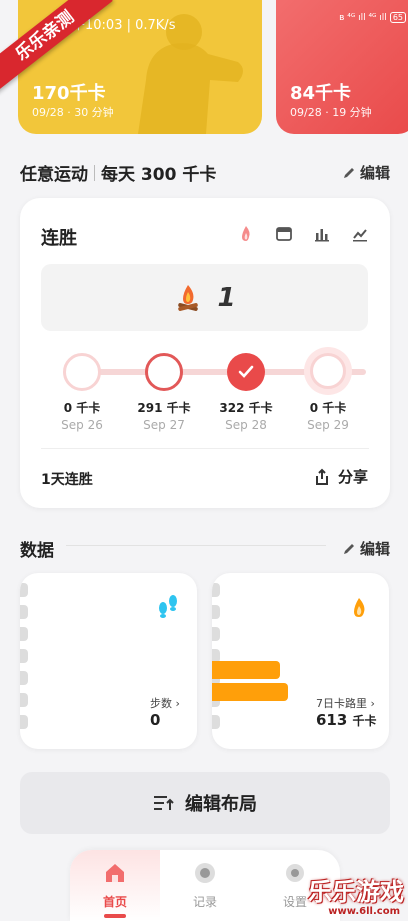 The height and width of the screenshot is (921, 408). What do you see at coordinates (108, 661) in the screenshot?
I see `steps-card: 步数 › 0` at bounding box center [108, 661].